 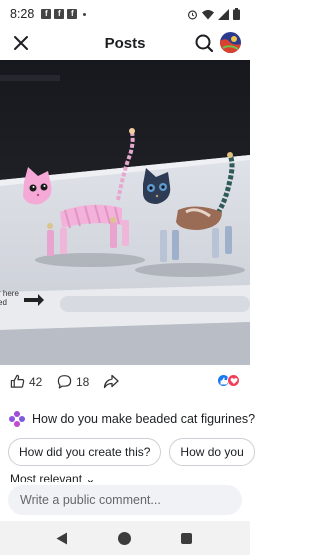 I want to click on alarm-icon, so click(x=192, y=14).